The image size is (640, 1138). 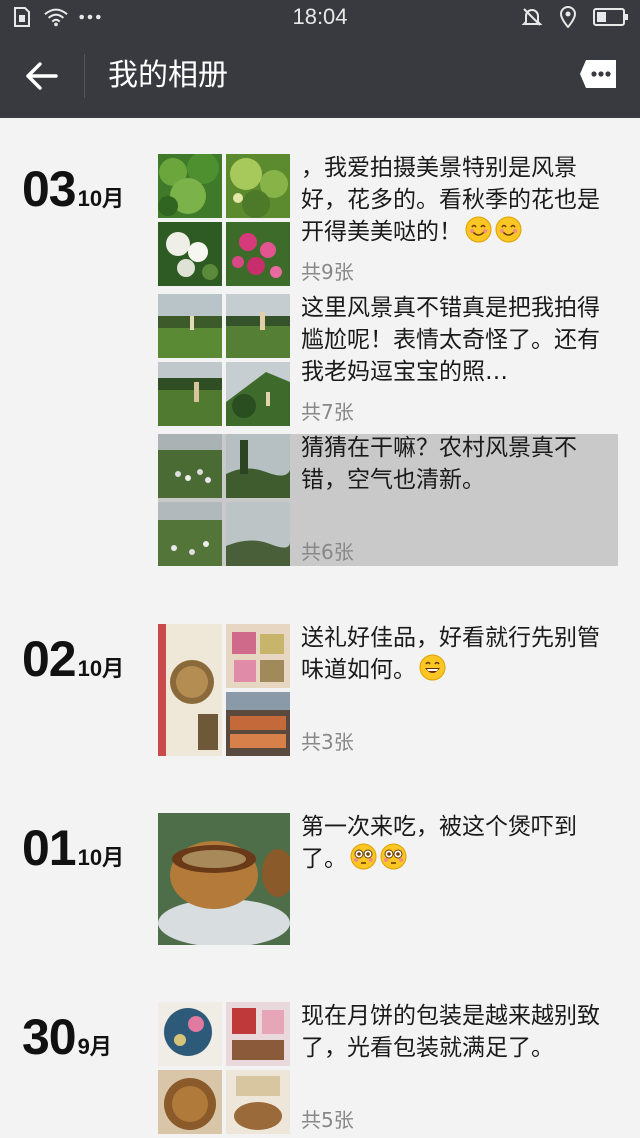 I want to click on more-button, so click(x=598, y=74).